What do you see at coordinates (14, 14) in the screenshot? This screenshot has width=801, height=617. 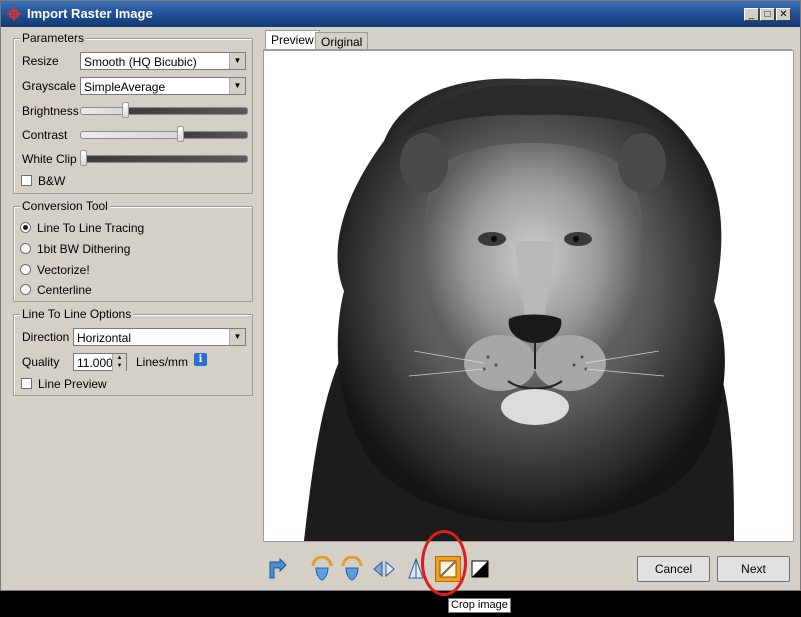 I see `app-icon` at bounding box center [14, 14].